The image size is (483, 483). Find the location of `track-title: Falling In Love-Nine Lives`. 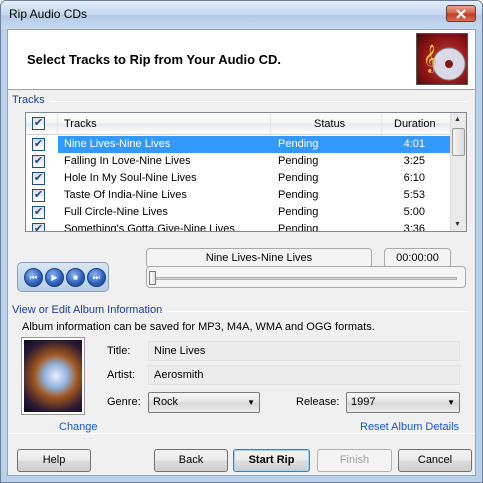

track-title: Falling In Love-Nine Lives is located at coordinates (127, 161).